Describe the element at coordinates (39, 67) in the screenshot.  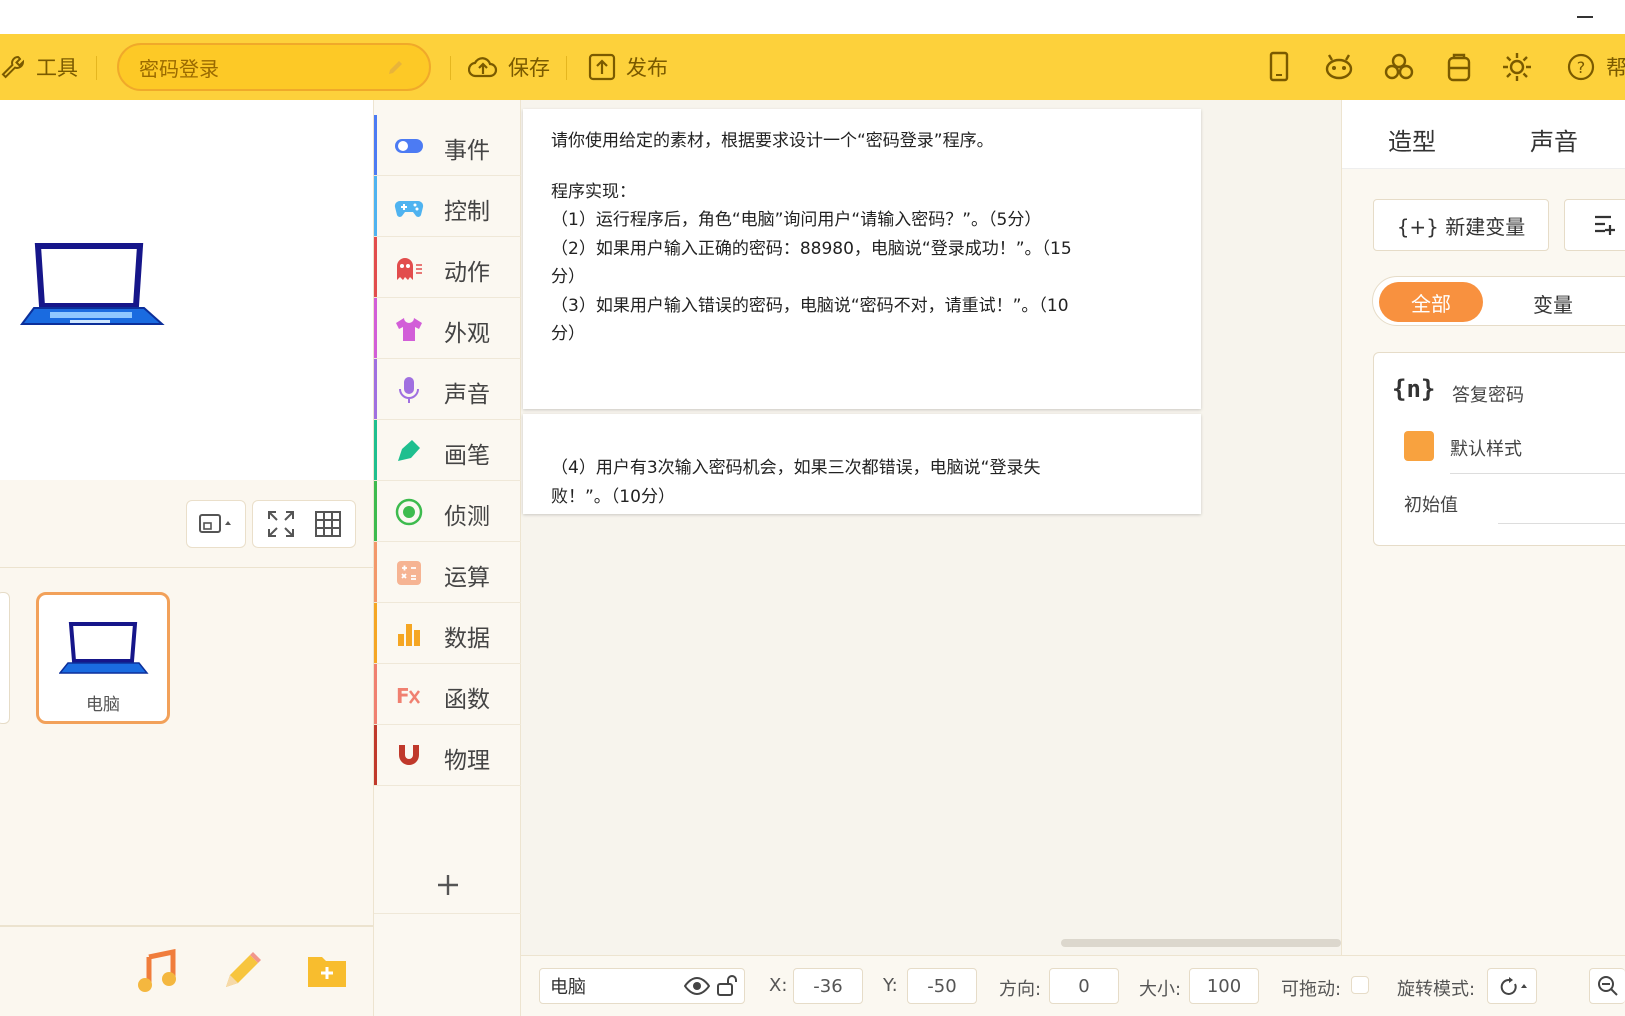
I see `tools-menu: 工具` at that location.